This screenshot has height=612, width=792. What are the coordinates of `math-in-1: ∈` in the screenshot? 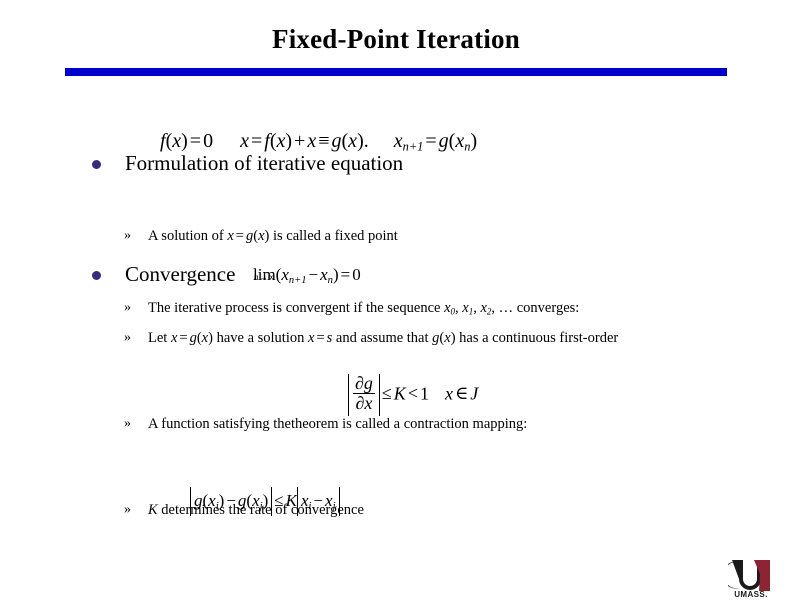 It's located at (461, 393).